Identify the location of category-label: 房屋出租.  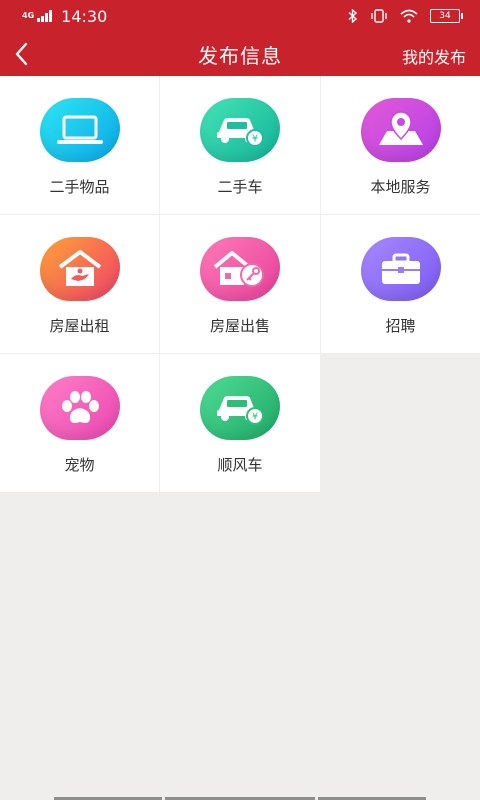
(79, 326).